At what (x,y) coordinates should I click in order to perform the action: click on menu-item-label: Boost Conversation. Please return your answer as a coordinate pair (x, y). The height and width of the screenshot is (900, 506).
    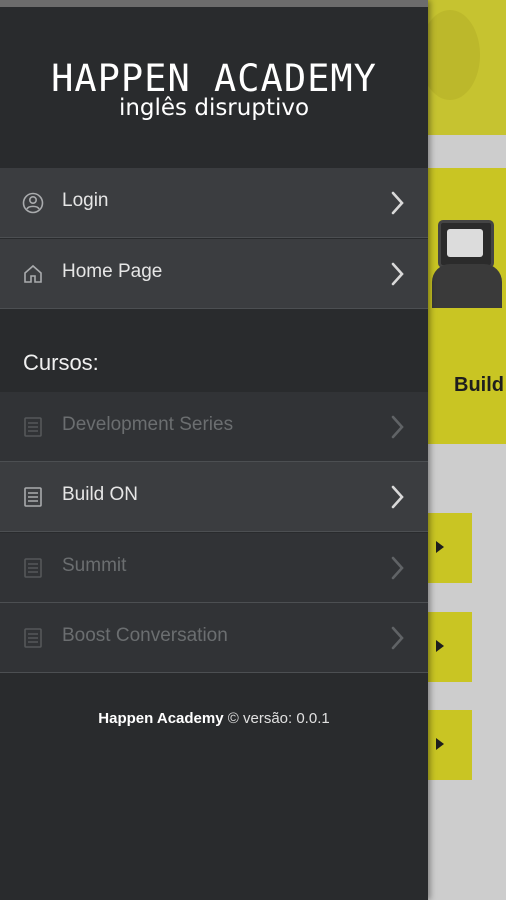
    Looking at the image, I should click on (145, 635).